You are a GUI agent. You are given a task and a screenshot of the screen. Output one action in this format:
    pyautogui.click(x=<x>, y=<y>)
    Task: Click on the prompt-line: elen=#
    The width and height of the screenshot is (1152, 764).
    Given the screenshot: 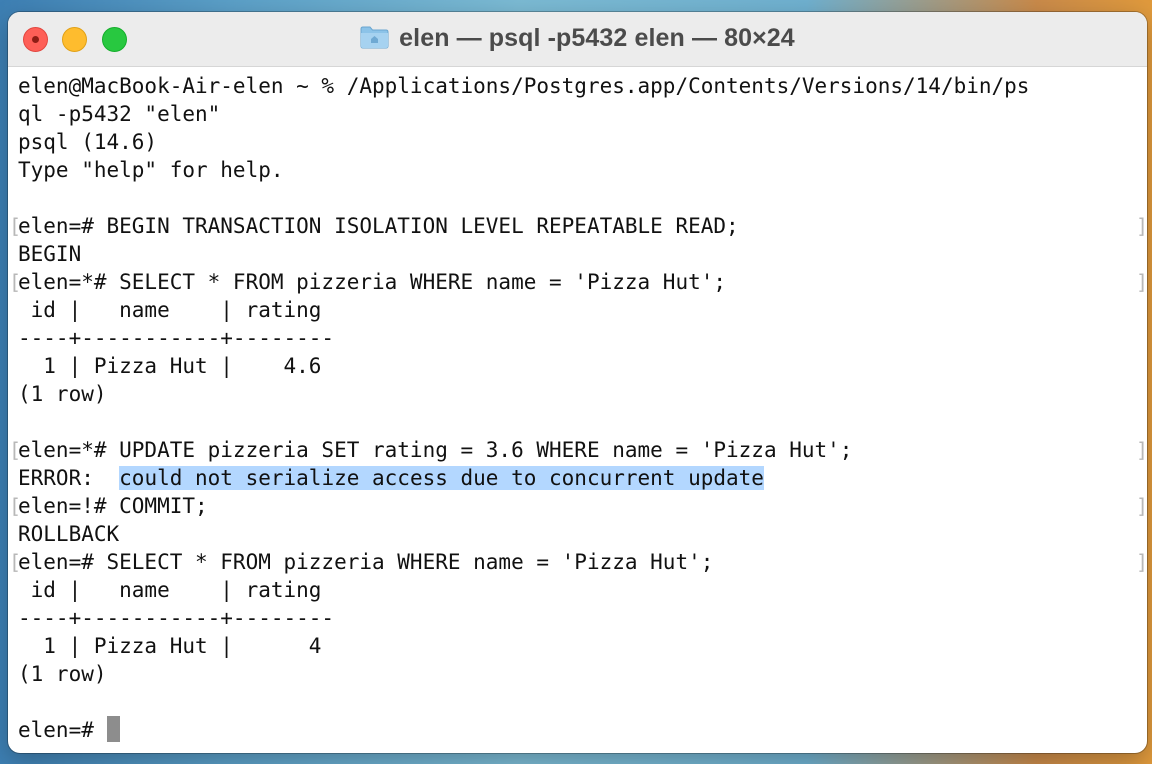 What is the action you would take?
    pyautogui.click(x=69, y=730)
    